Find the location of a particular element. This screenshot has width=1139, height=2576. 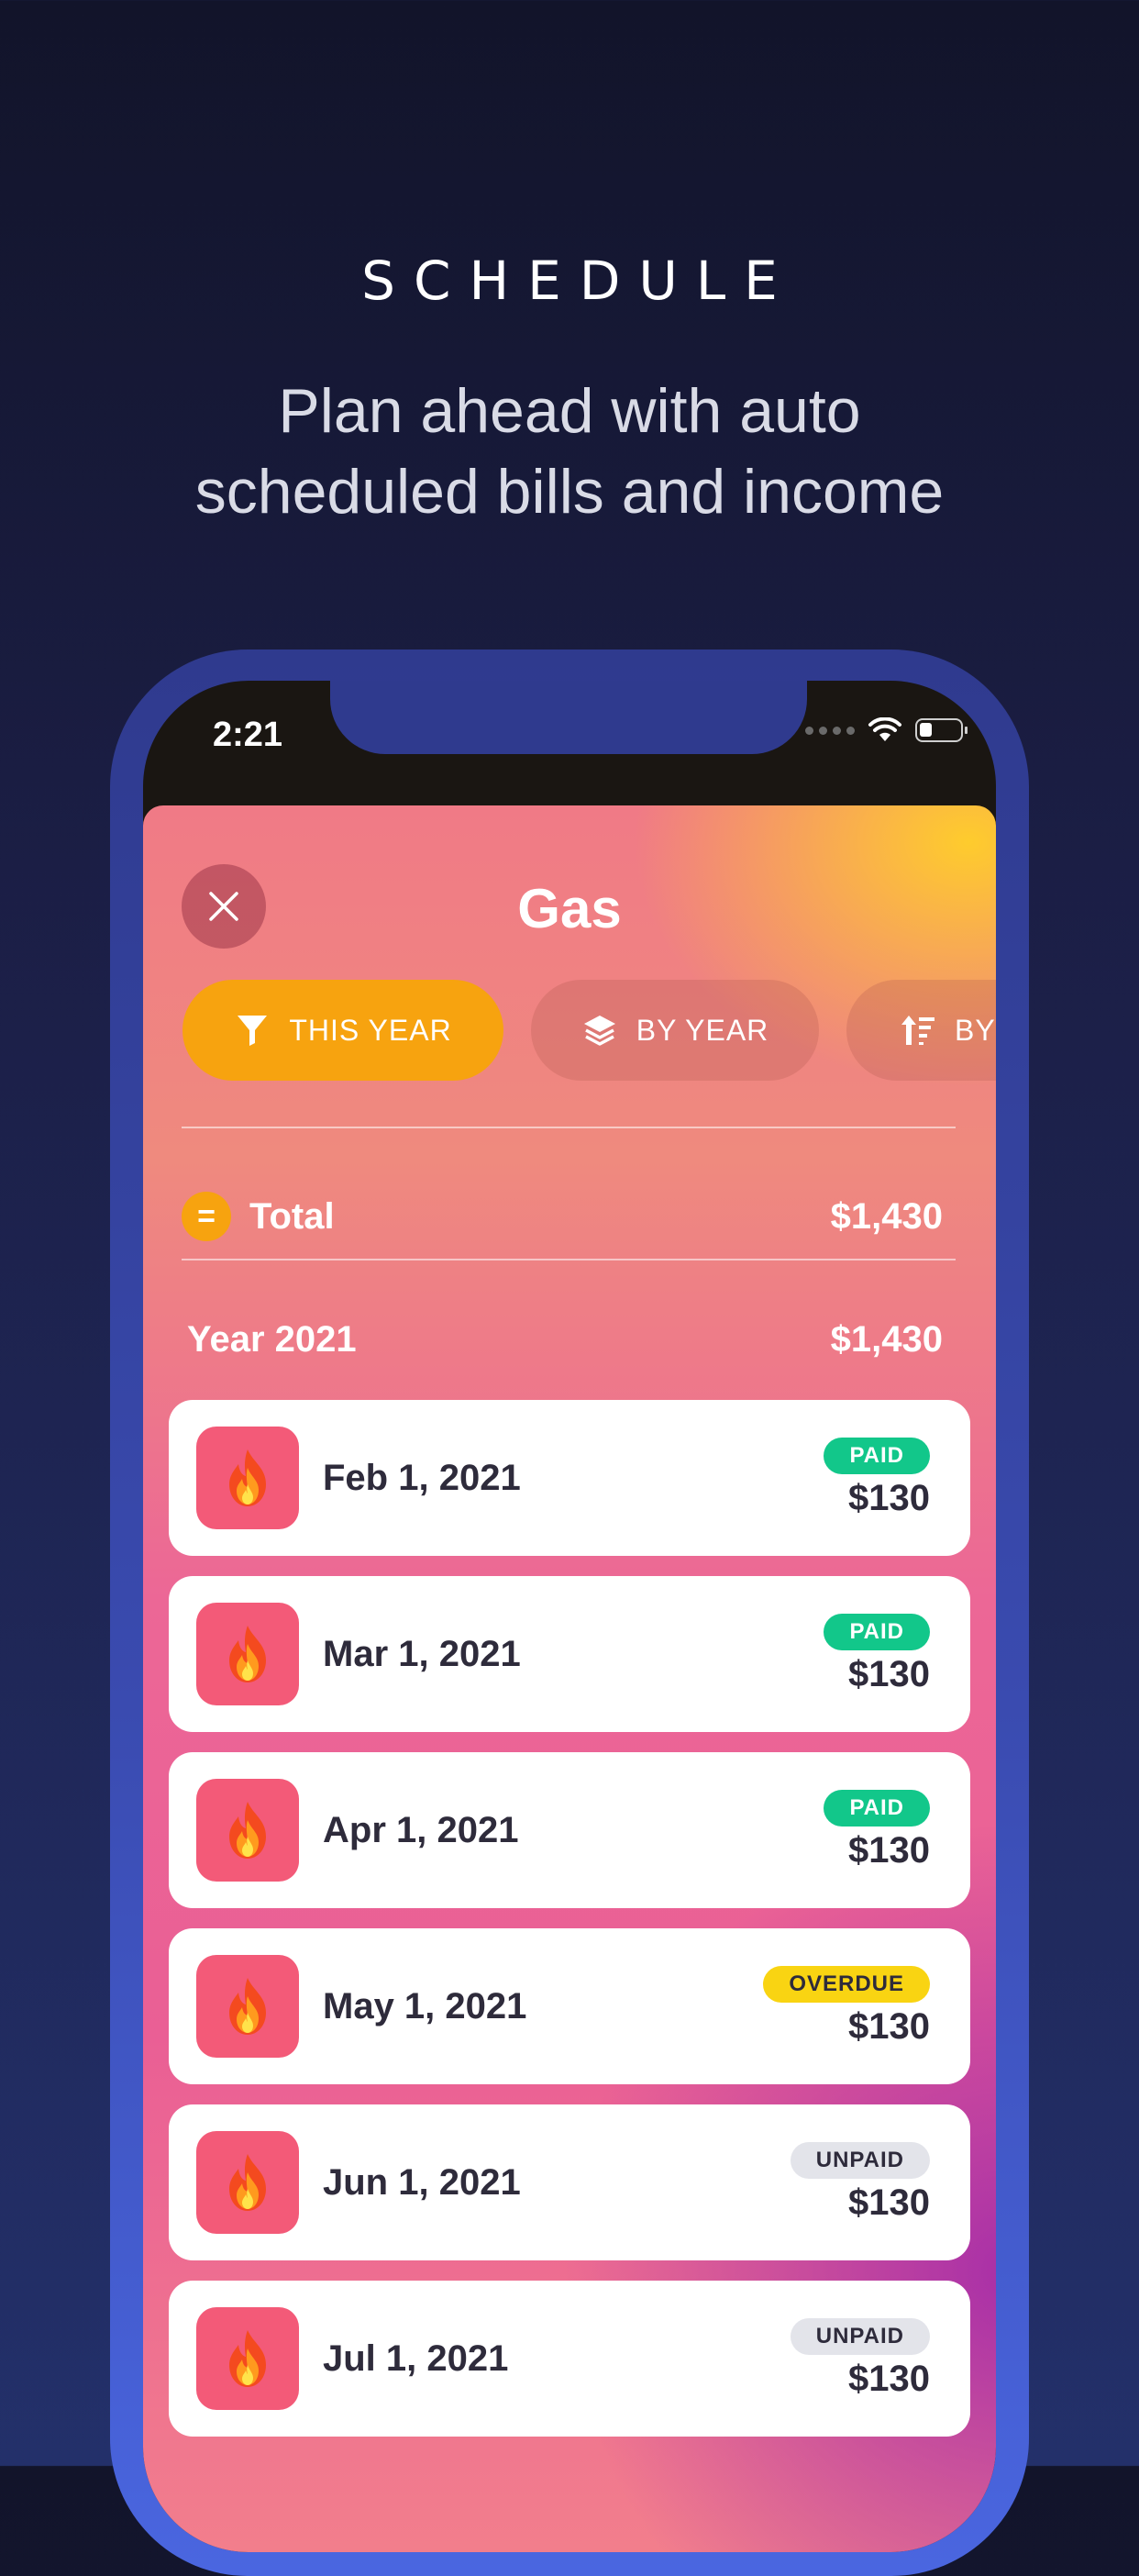

bill-card: Jul 1, 2021 UNPAID $130 is located at coordinates (569, 2359).